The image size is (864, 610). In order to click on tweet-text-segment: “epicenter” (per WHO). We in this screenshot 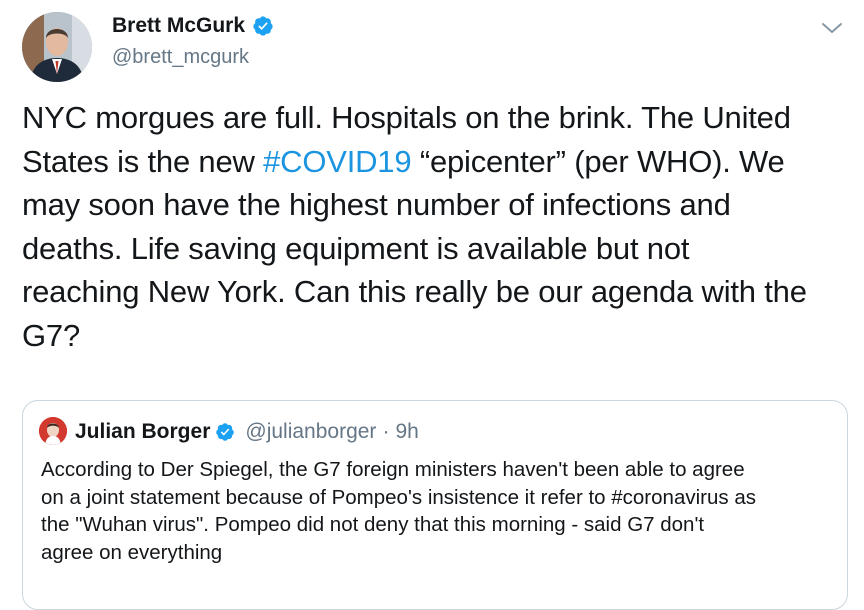, I will do `click(598, 161)`.